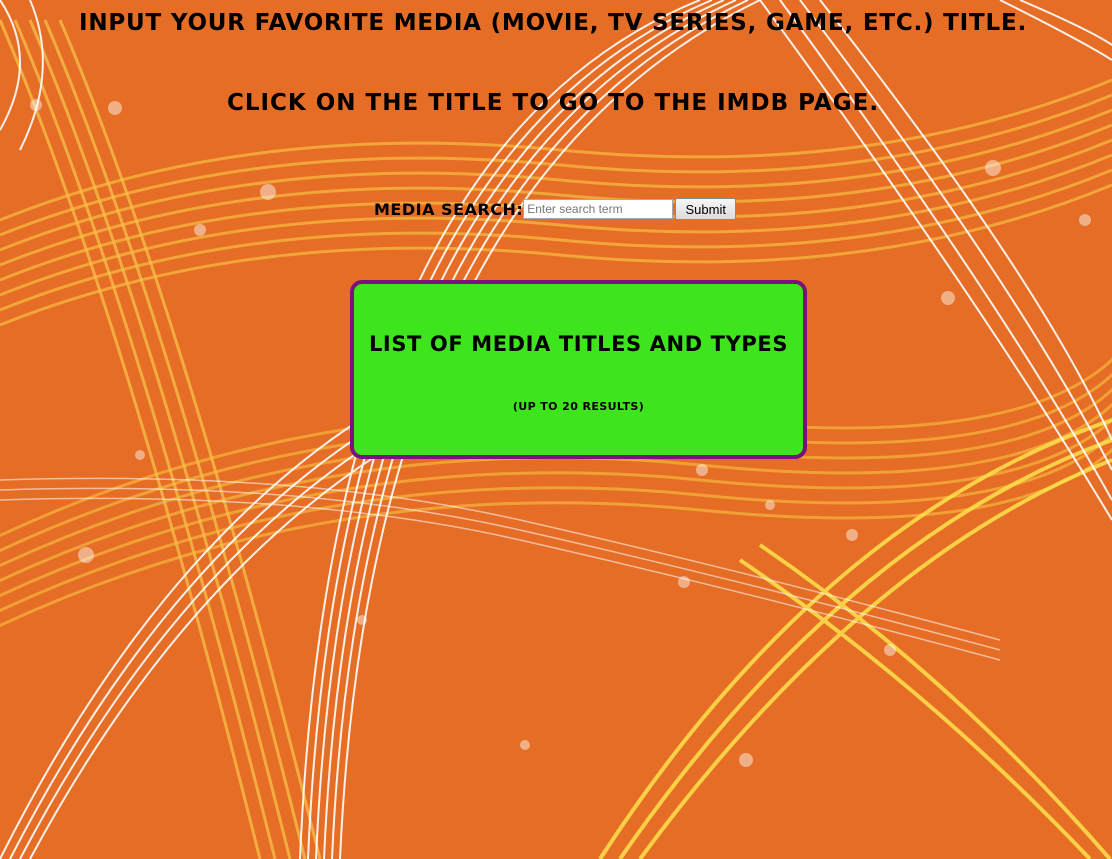 This screenshot has width=1112, height=859. I want to click on search-input, so click(598, 209).